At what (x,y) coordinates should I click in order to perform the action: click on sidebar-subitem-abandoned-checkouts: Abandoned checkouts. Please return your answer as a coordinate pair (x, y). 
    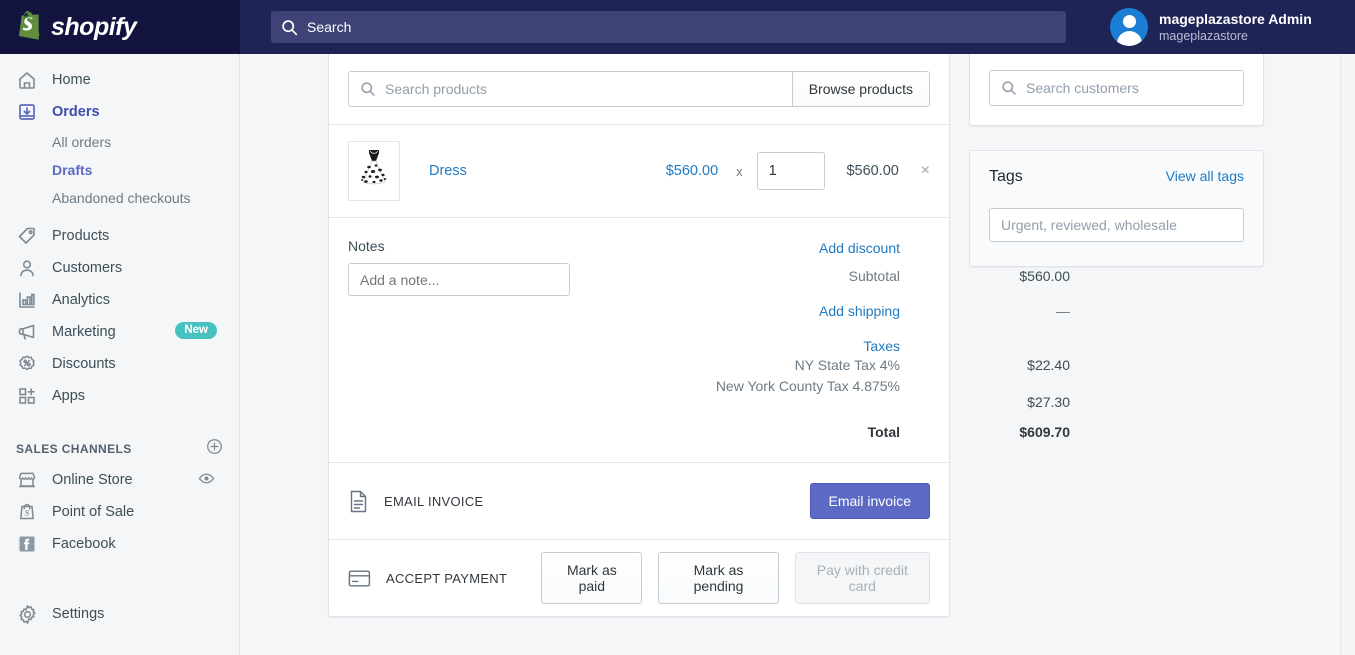
    Looking at the image, I should click on (119, 198).